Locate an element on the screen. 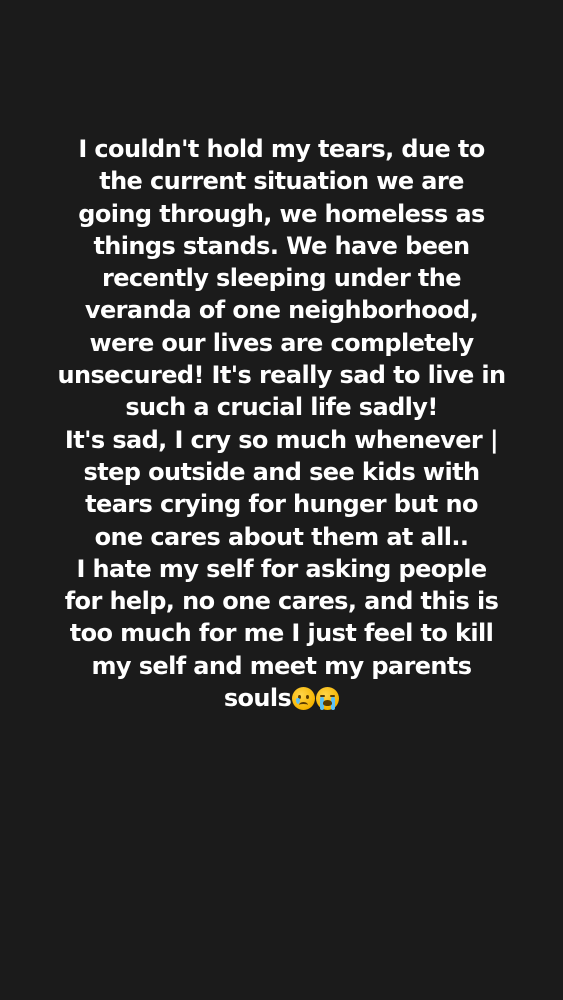  story-line: things stands. We have been is located at coordinates (281, 245).